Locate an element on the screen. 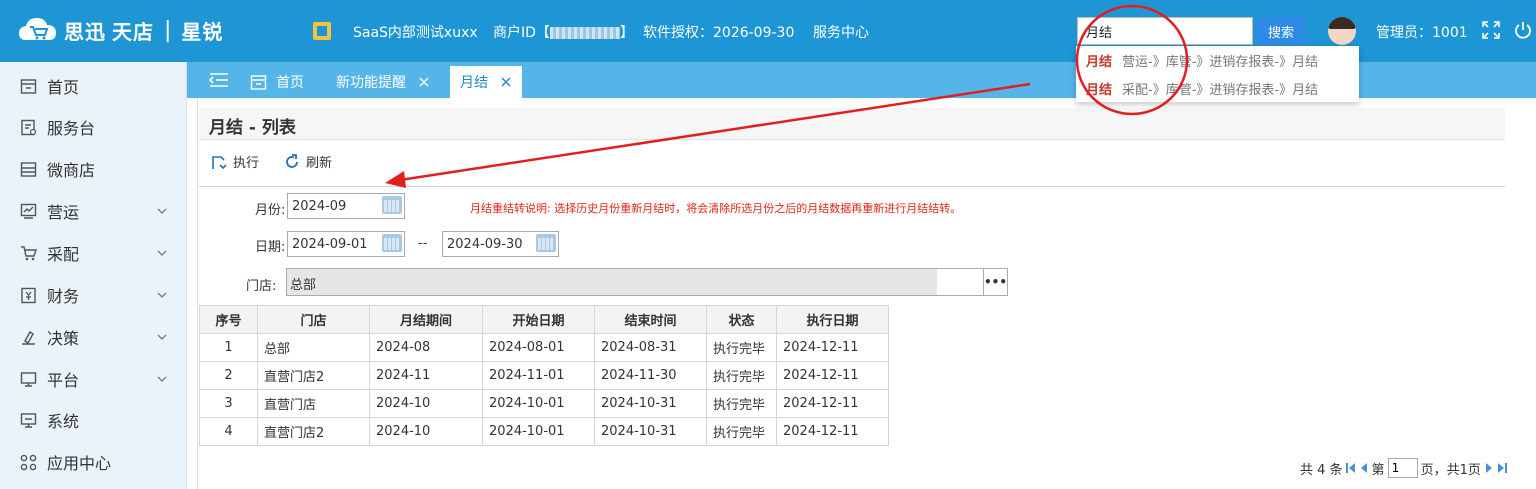  date-label: 日期: is located at coordinates (270, 247).